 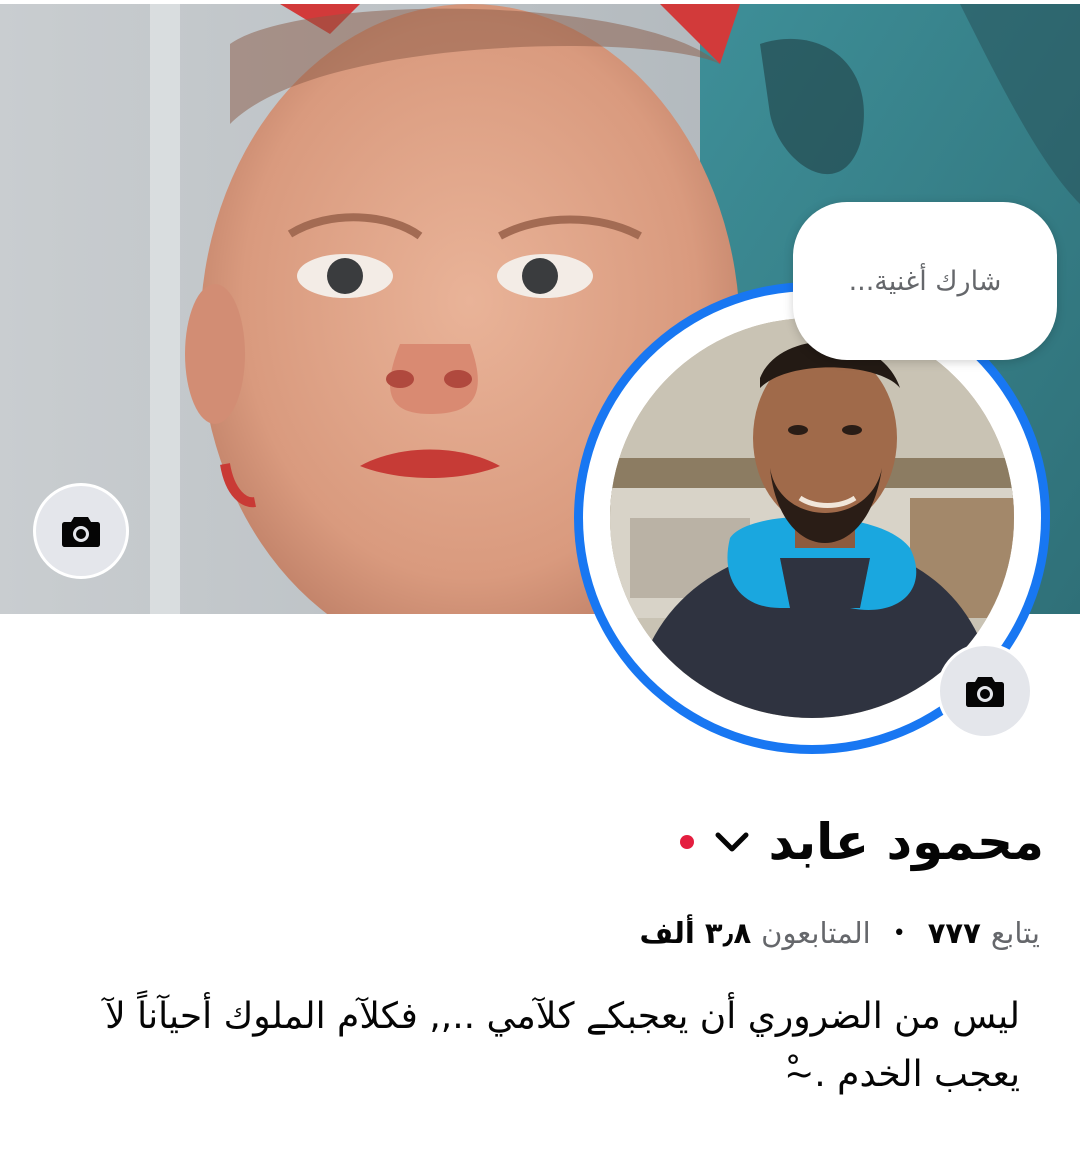 I want to click on following-count: ٧٧٧, so click(x=954, y=933).